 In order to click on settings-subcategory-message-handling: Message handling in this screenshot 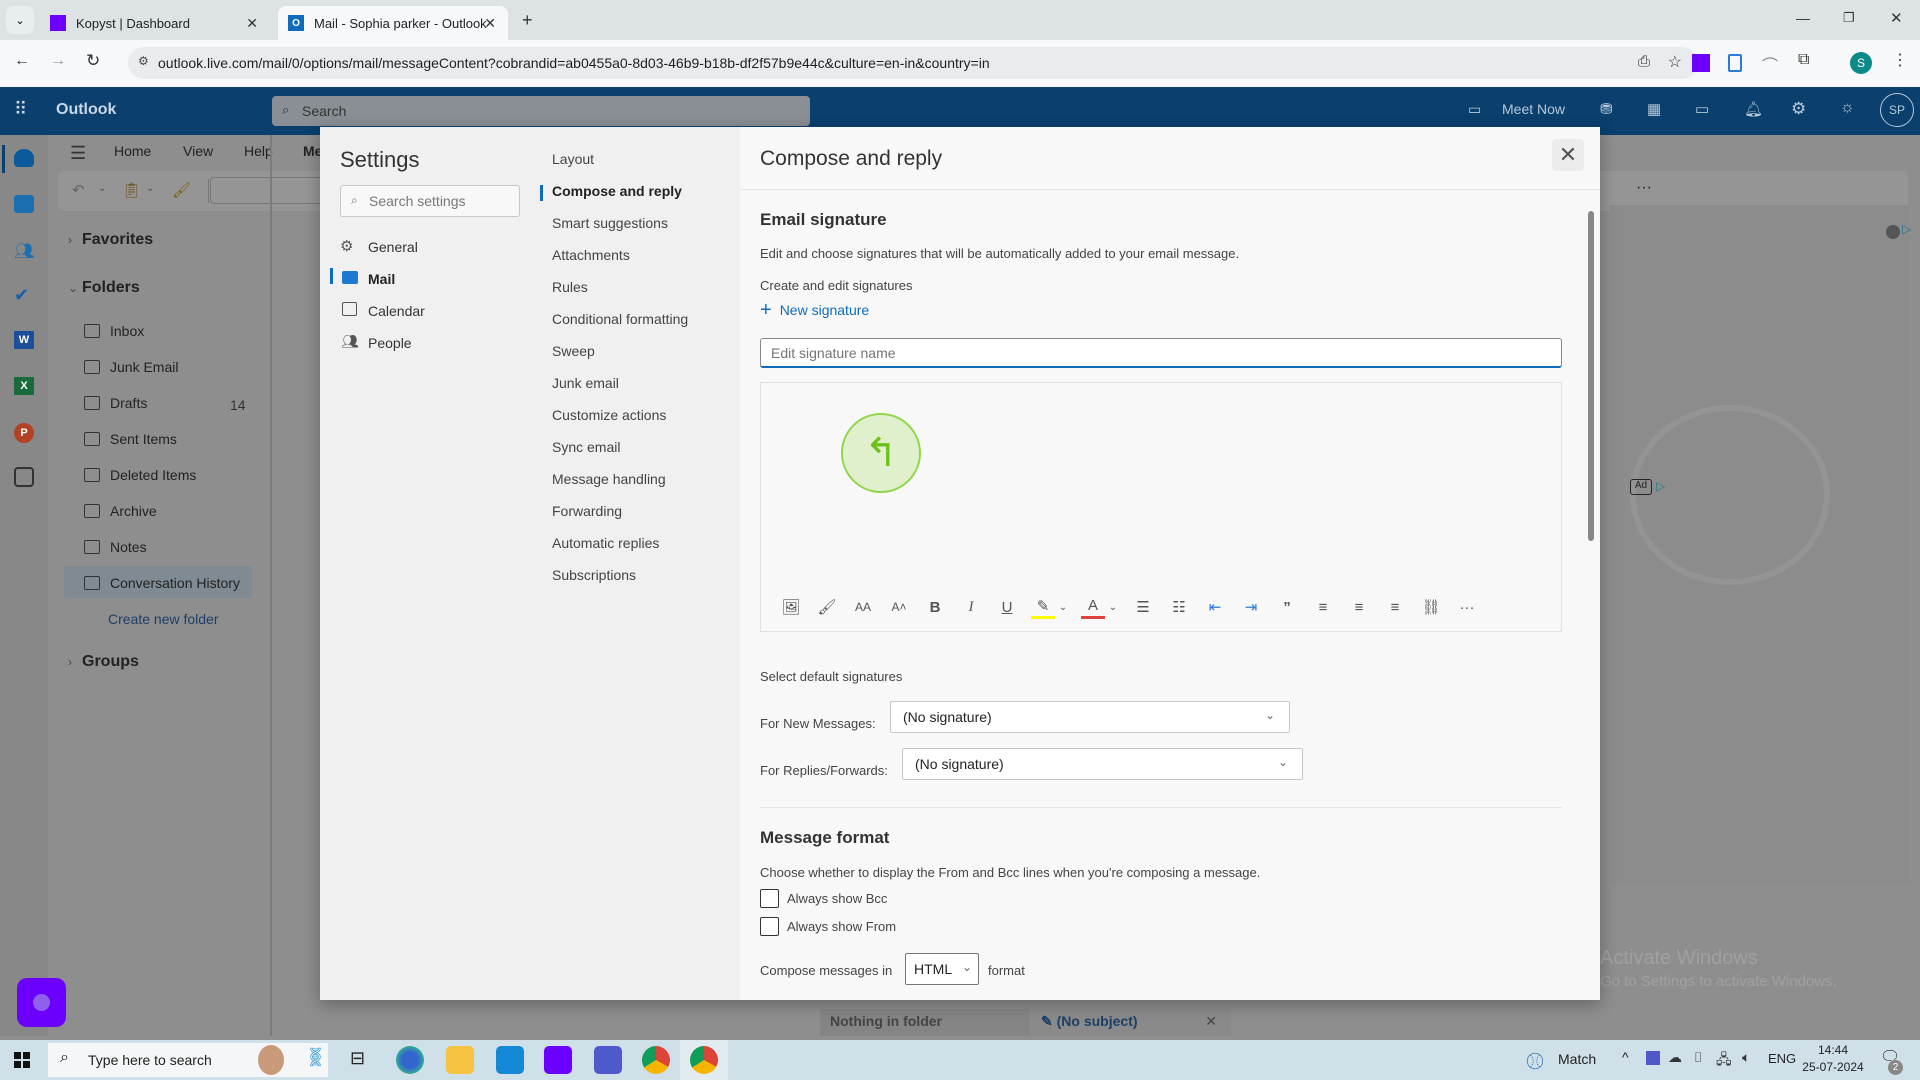, I will do `click(609, 479)`.